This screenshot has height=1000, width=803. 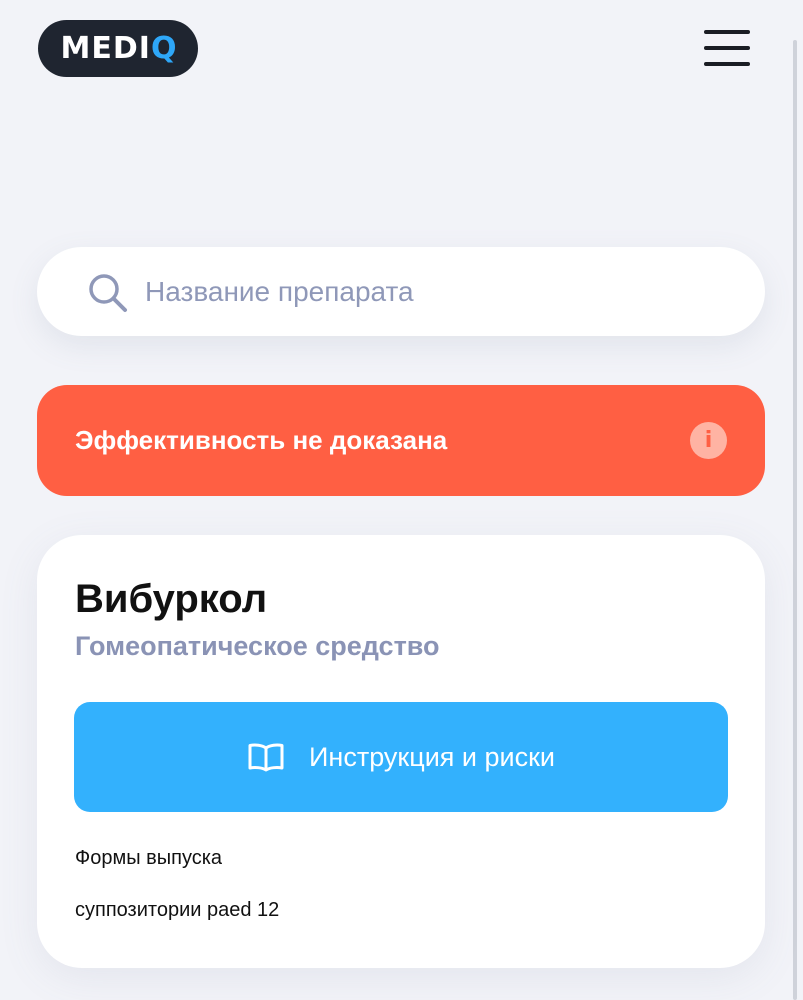 What do you see at coordinates (177, 910) in the screenshot?
I see `release-form-item: суппозитории paed 12` at bounding box center [177, 910].